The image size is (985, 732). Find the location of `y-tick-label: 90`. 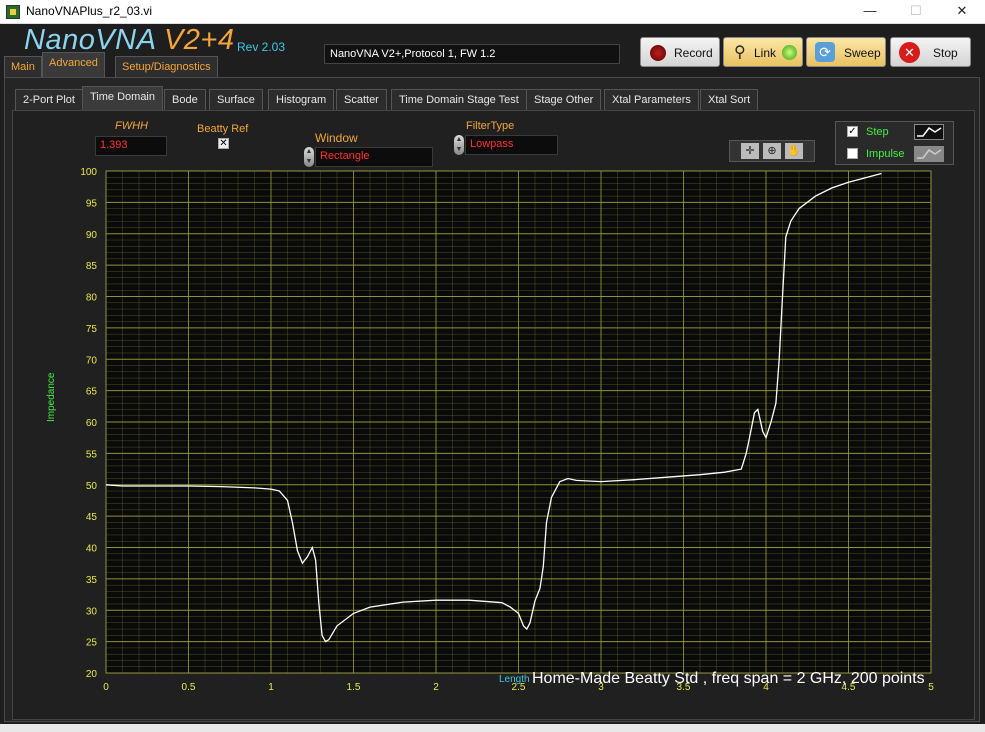

y-tick-label: 90 is located at coordinates (92, 235).